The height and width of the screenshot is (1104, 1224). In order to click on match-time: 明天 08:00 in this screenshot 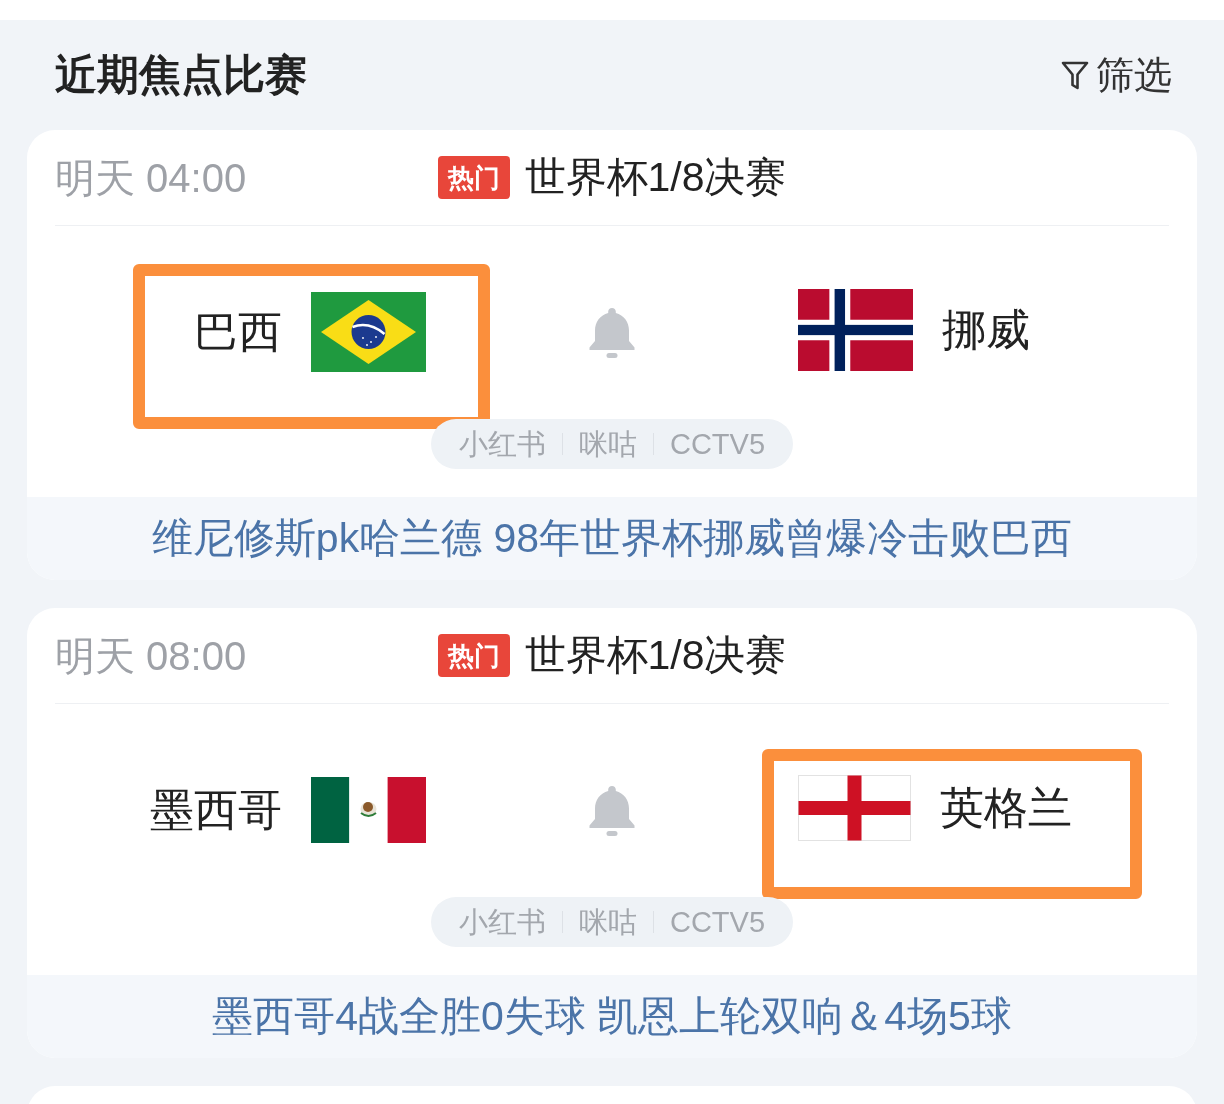, I will do `click(151, 655)`.